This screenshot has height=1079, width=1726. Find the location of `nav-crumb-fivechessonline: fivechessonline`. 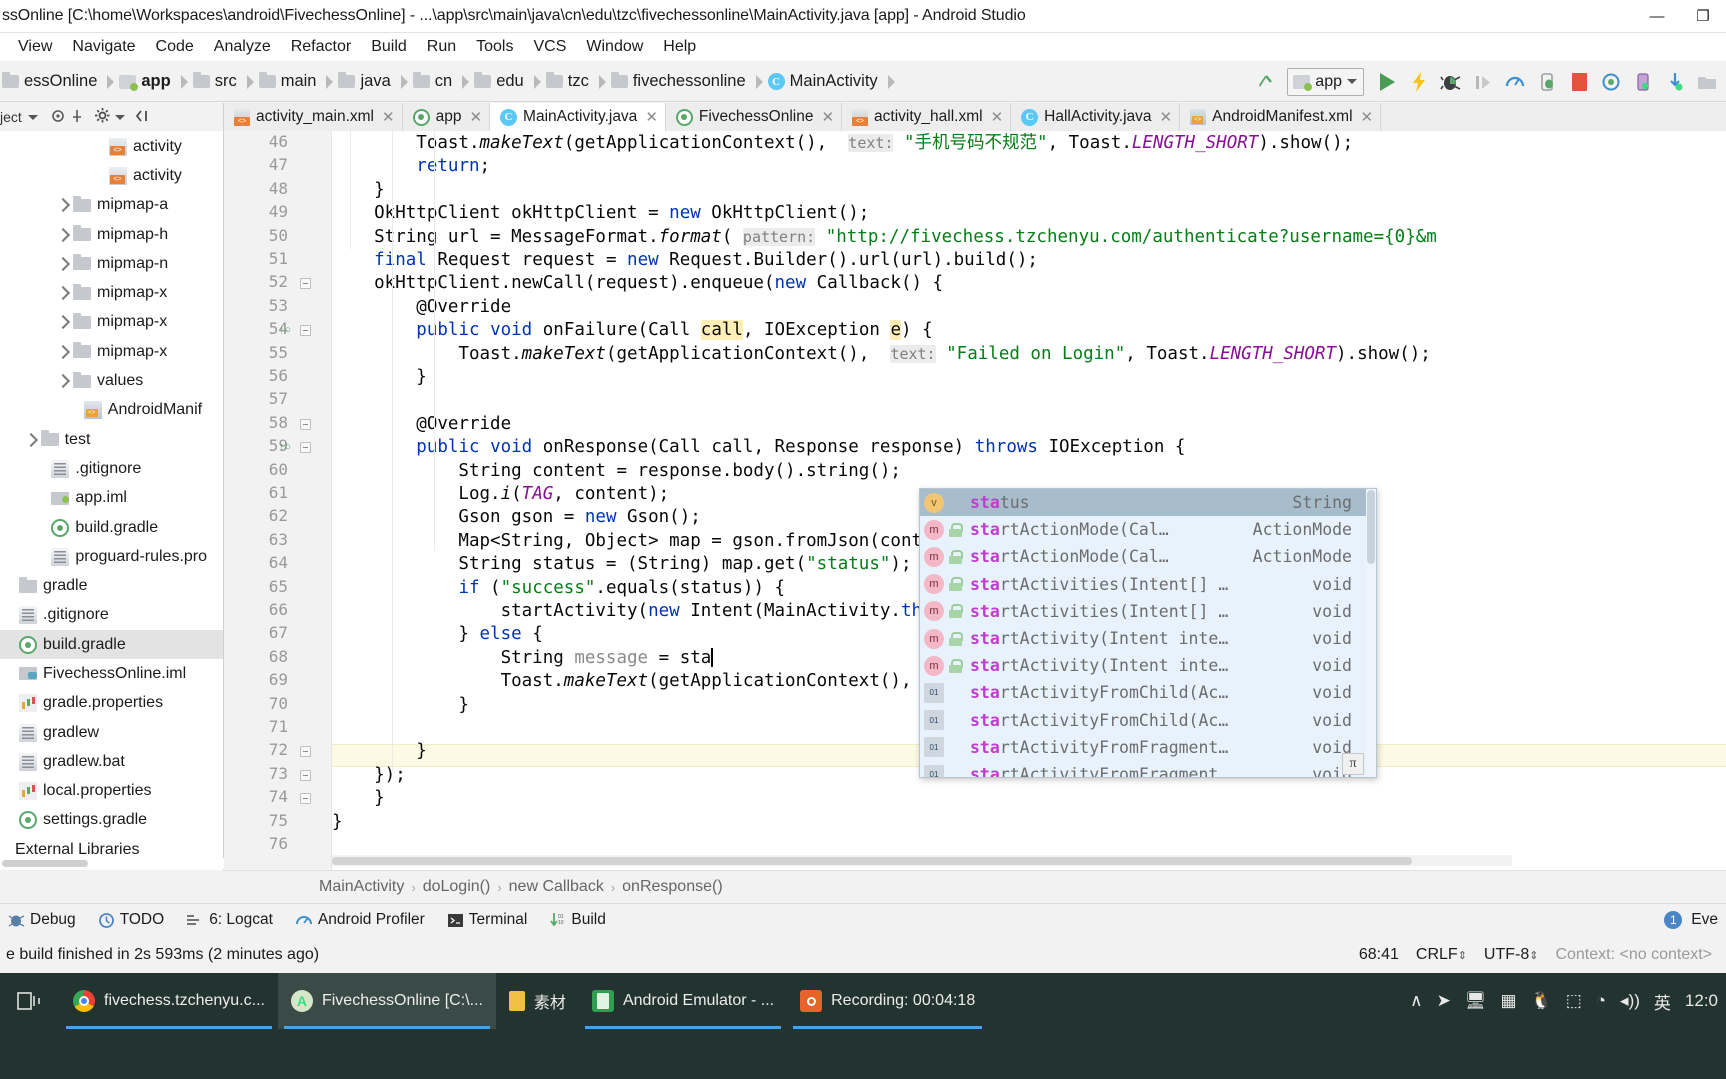

nav-crumb-fivechessonline: fivechessonline is located at coordinates (679, 81).